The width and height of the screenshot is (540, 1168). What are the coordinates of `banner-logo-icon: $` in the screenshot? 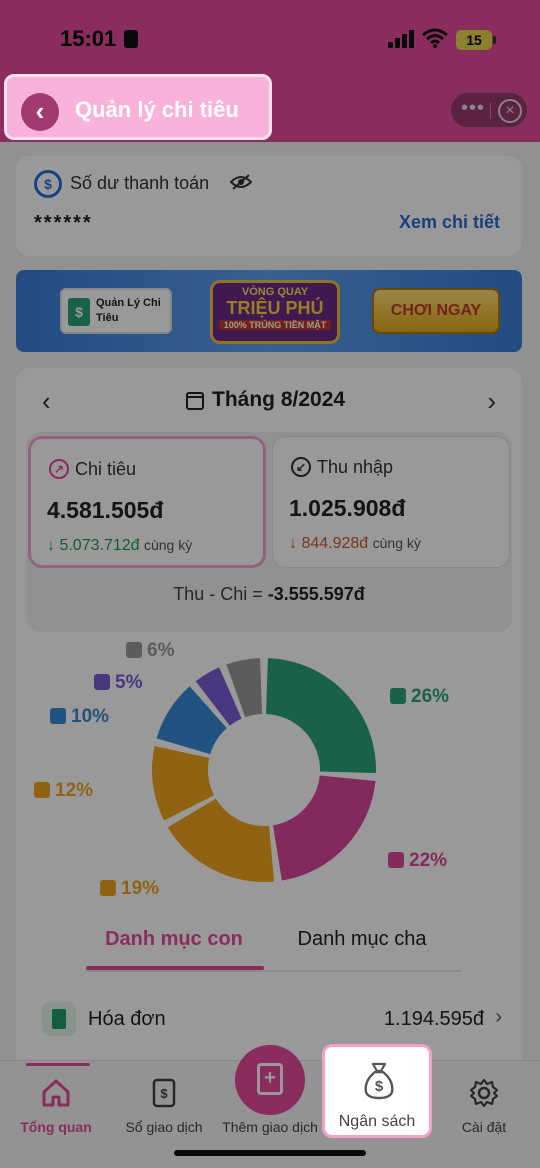 It's located at (79, 312).